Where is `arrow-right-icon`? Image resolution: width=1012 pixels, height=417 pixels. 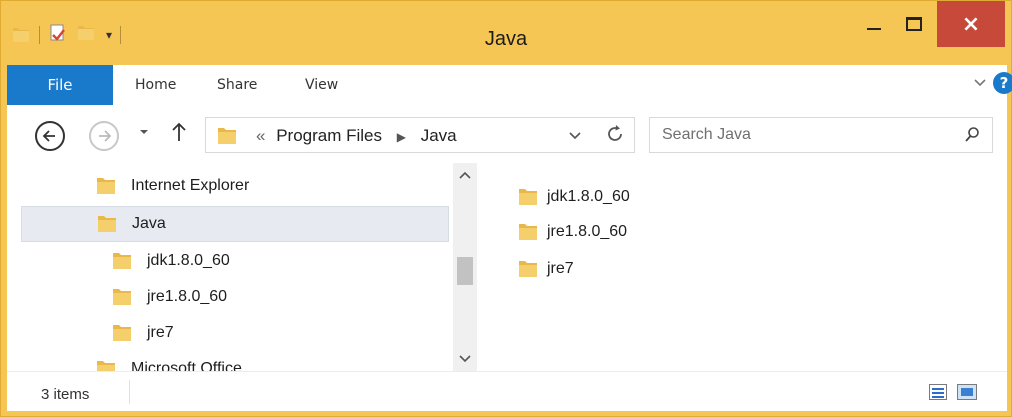
arrow-right-icon is located at coordinates (105, 136).